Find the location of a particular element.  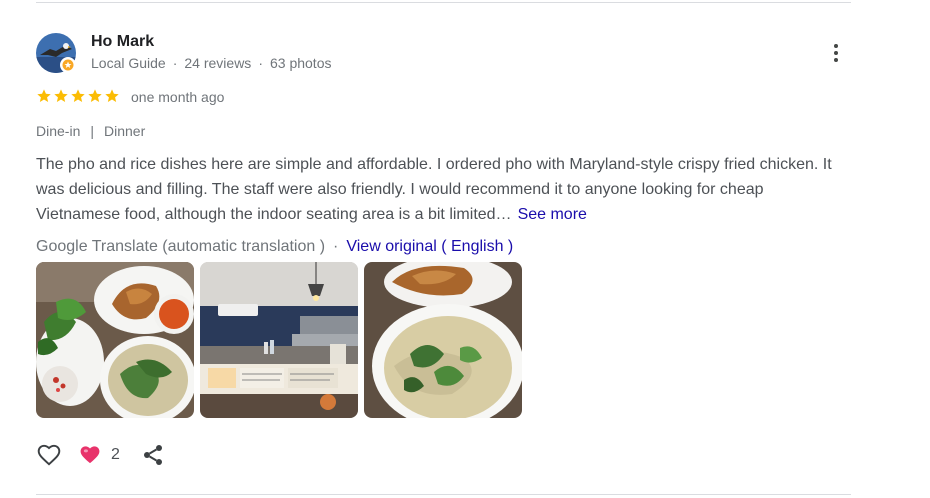

view-original-link: View original ( English ) is located at coordinates (429, 246).